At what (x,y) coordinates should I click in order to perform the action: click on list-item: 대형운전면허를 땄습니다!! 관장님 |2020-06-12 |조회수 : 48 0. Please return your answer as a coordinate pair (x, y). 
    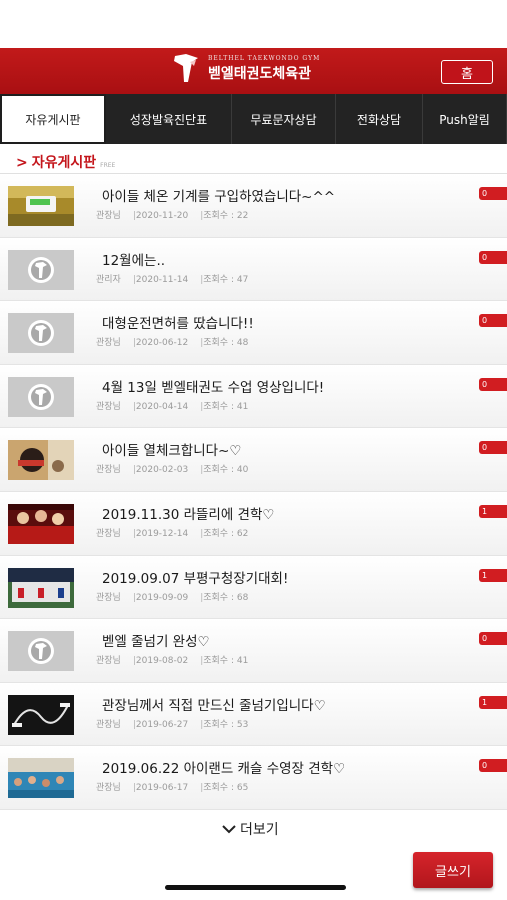
    Looking at the image, I should click on (253, 333).